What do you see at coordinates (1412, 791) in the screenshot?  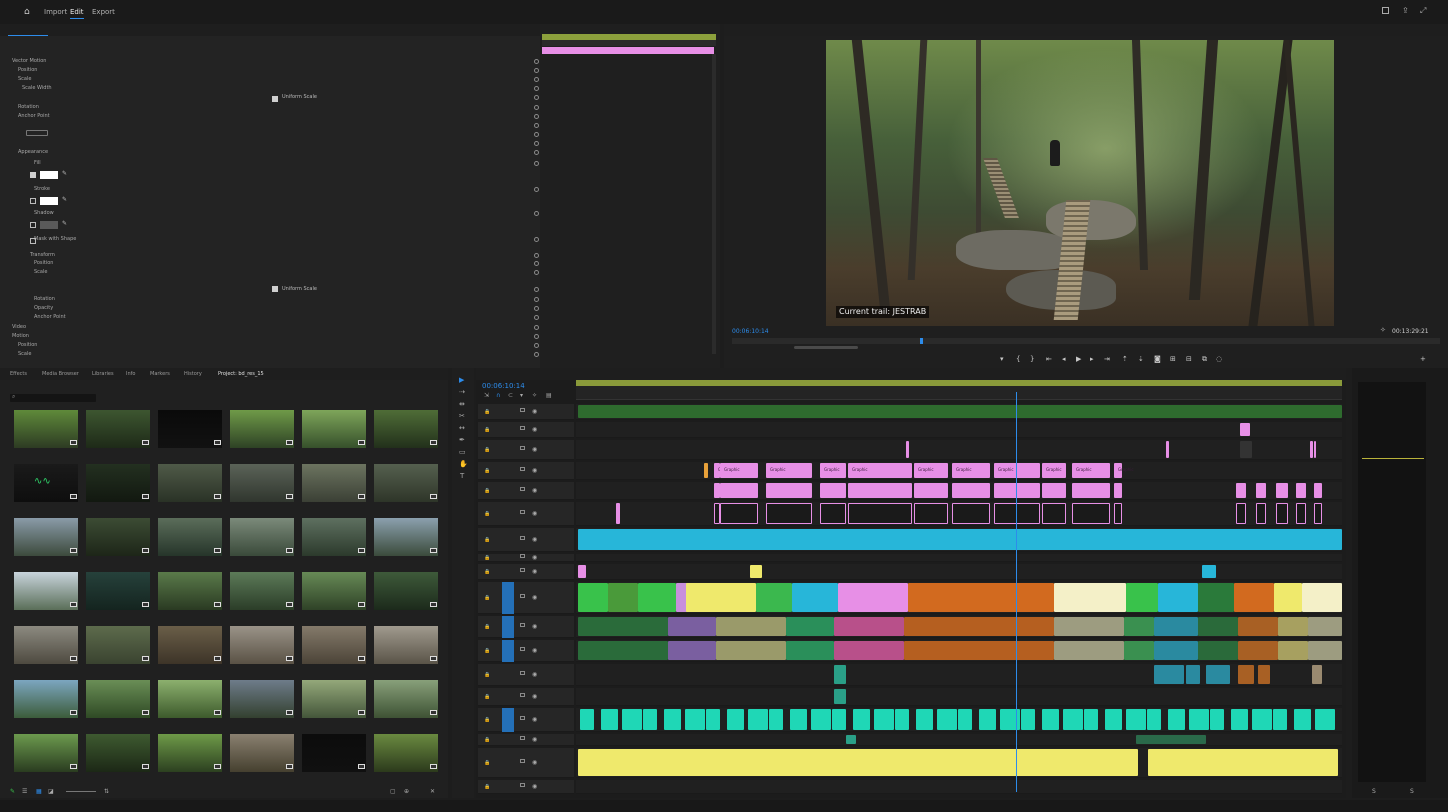 I see `solo-button: S` at bounding box center [1412, 791].